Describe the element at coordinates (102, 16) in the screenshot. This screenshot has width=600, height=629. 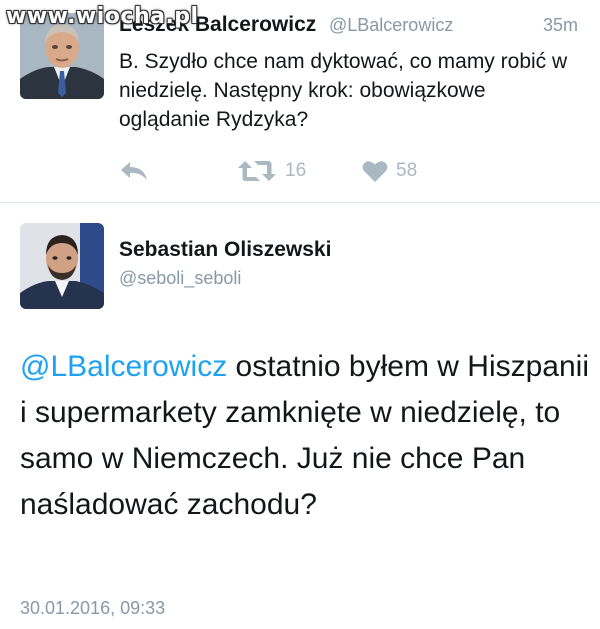
I see `watermark: www.wiocha.pl` at that location.